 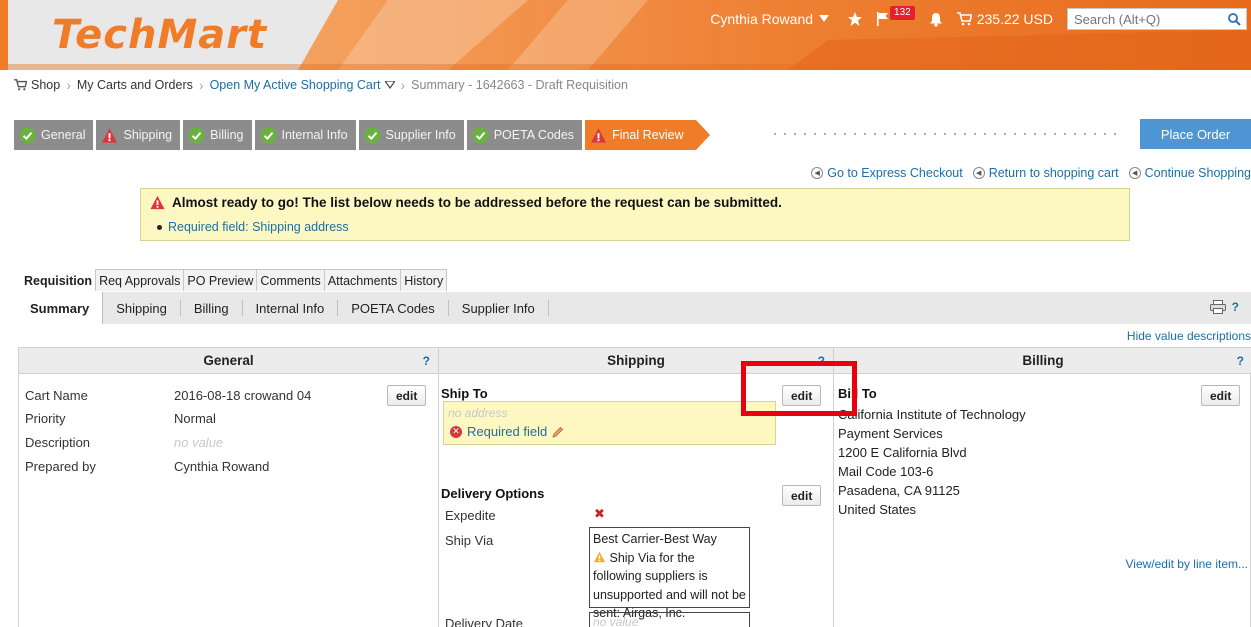 I want to click on return-cart-link: ◀ Return to shopping cart, so click(x=1045, y=173).